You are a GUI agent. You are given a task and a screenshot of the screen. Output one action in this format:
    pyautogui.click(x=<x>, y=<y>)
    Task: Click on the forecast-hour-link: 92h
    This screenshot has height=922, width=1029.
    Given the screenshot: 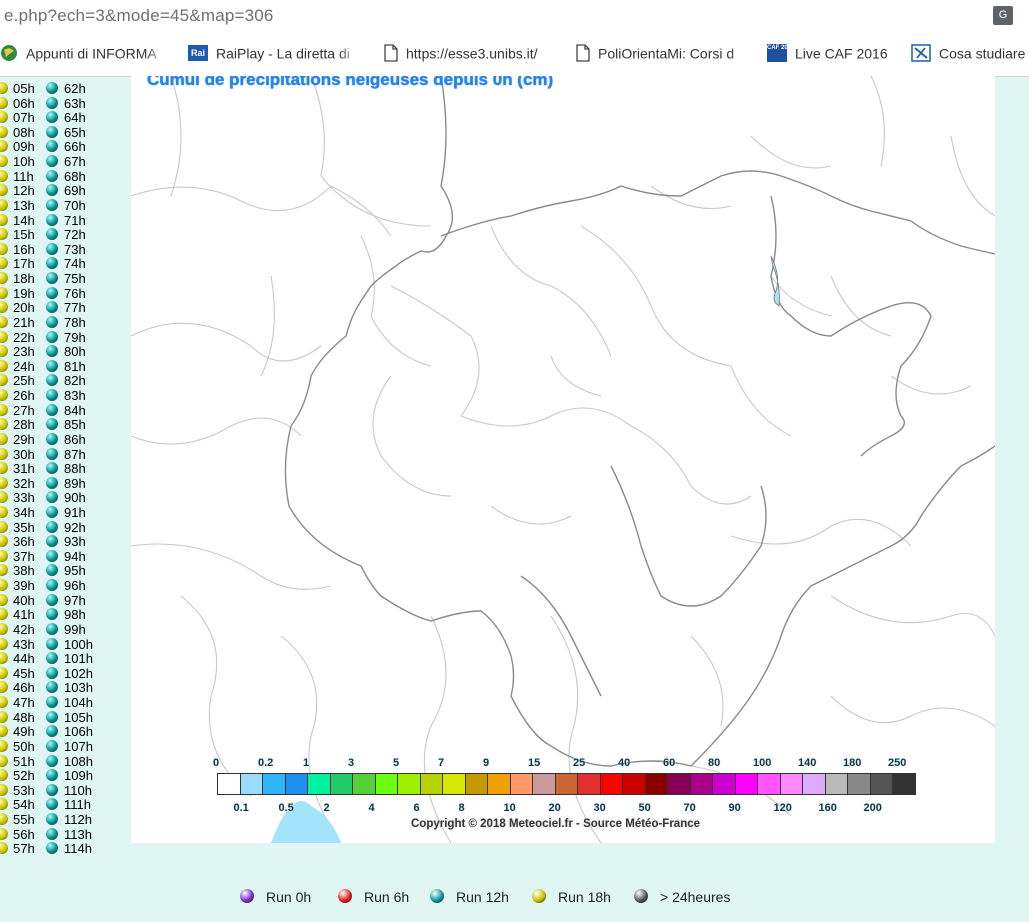 What is the action you would take?
    pyautogui.click(x=75, y=527)
    